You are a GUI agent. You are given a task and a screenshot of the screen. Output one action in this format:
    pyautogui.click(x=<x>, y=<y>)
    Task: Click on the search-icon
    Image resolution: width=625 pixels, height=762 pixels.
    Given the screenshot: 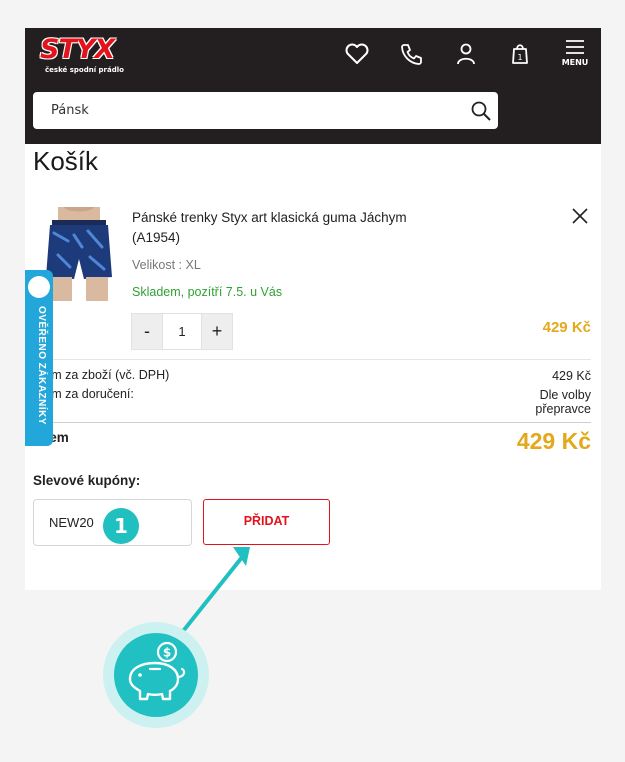 What is the action you would take?
    pyautogui.click(x=481, y=111)
    